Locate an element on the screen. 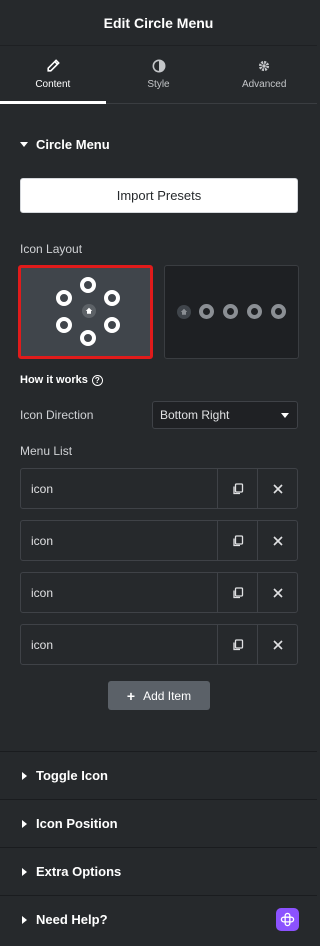  plus-icon: + is located at coordinates (131, 695).